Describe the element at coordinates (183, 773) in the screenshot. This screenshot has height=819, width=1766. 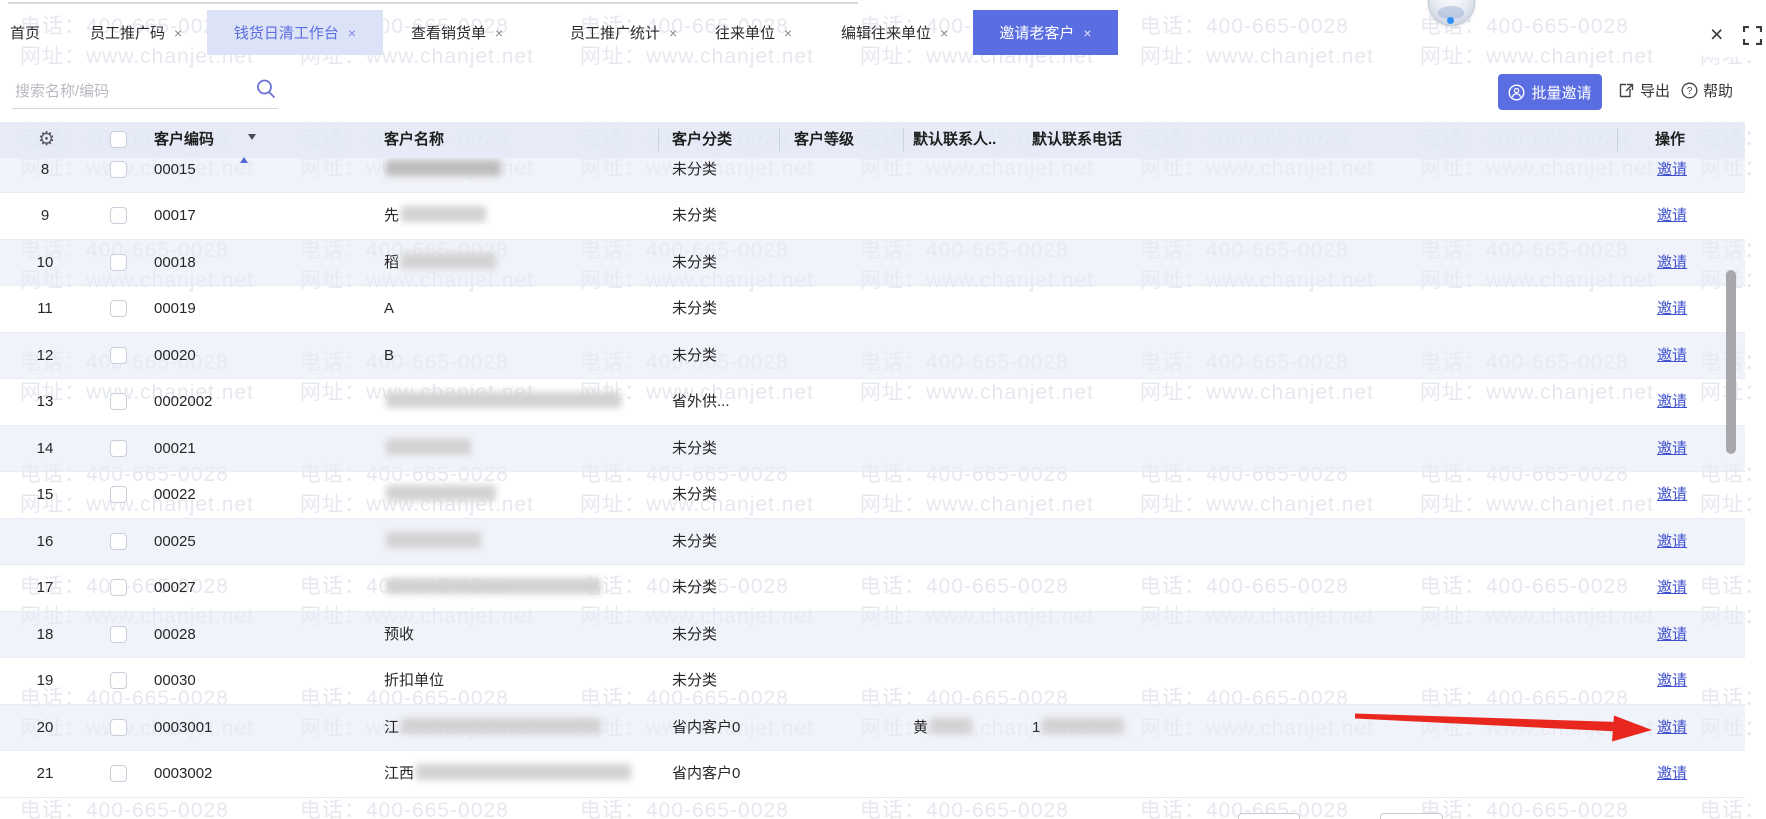
I see `cell-customer-code: 0003002` at that location.